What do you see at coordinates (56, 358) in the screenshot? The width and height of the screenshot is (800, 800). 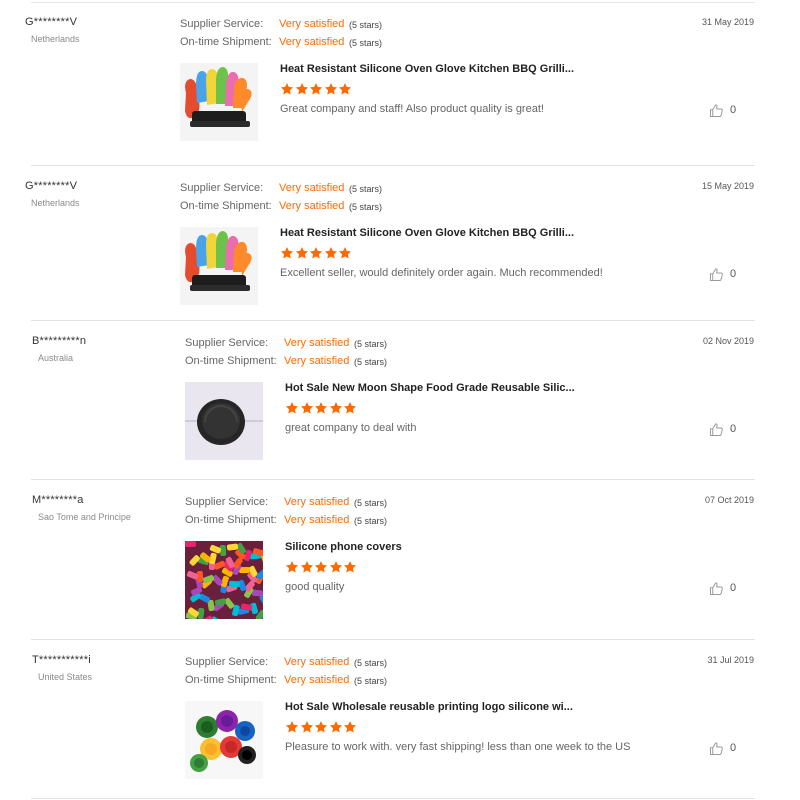 I see `buyer-country: Australia` at bounding box center [56, 358].